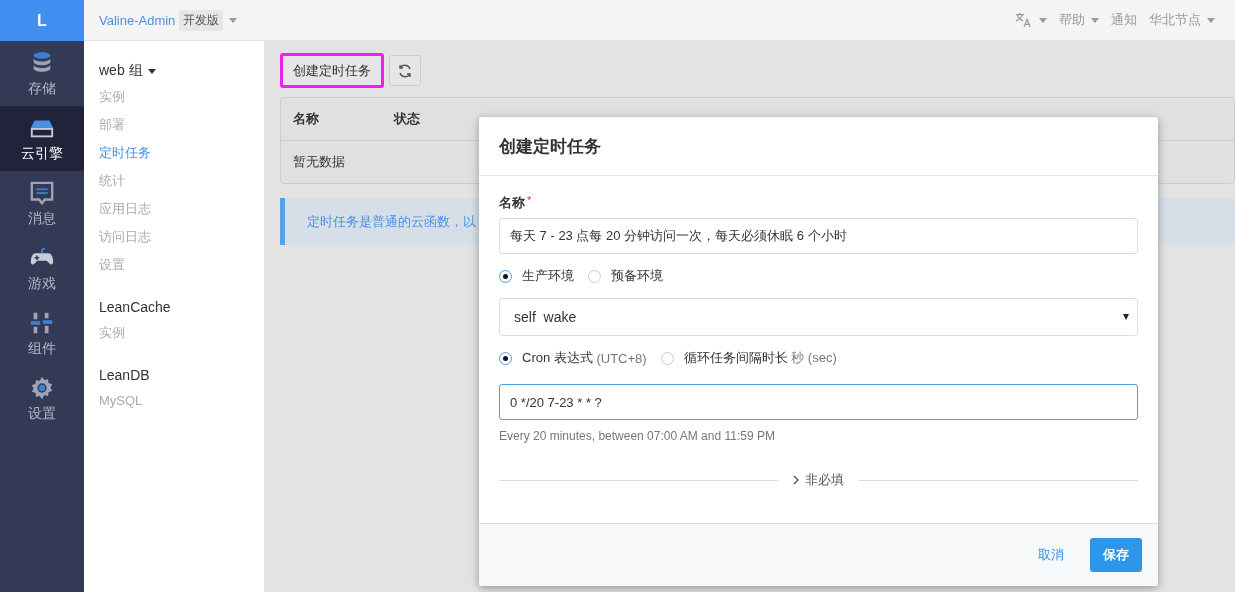 The width and height of the screenshot is (1235, 592). Describe the element at coordinates (1116, 555) in the screenshot. I see `save-button: 保存` at that location.